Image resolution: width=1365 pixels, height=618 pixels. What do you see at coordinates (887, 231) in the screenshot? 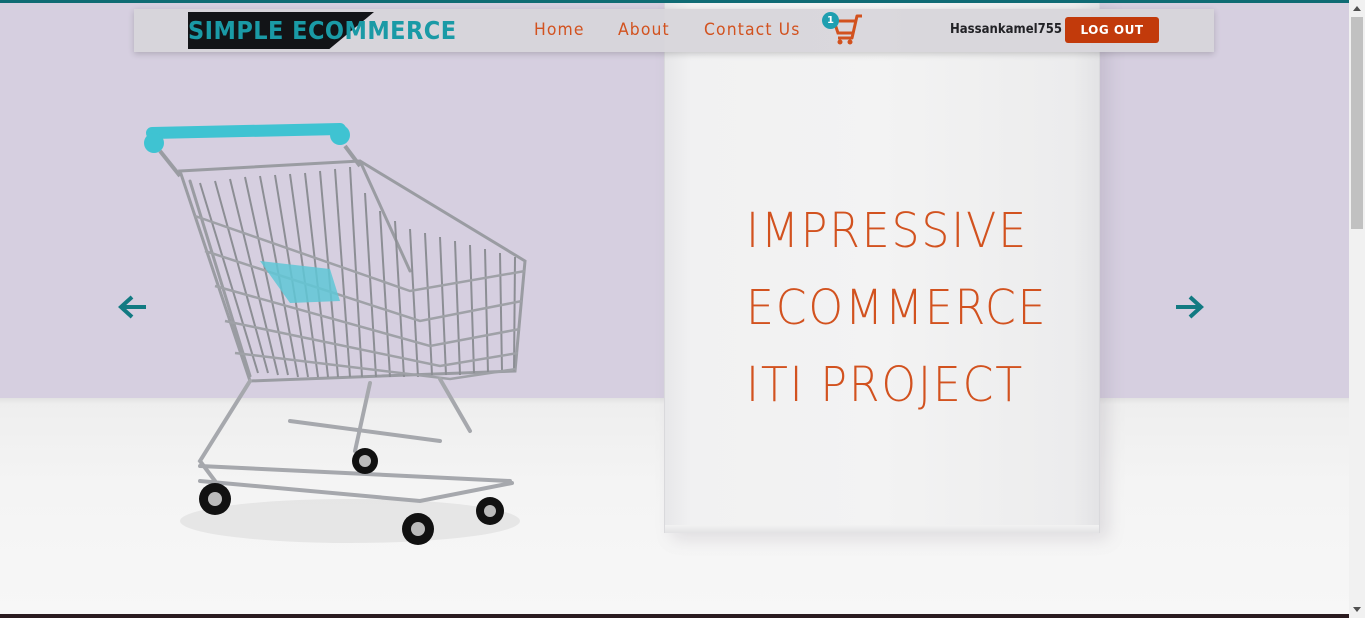
I see `hero-line-1: IMPRESSIVE` at bounding box center [887, 231].